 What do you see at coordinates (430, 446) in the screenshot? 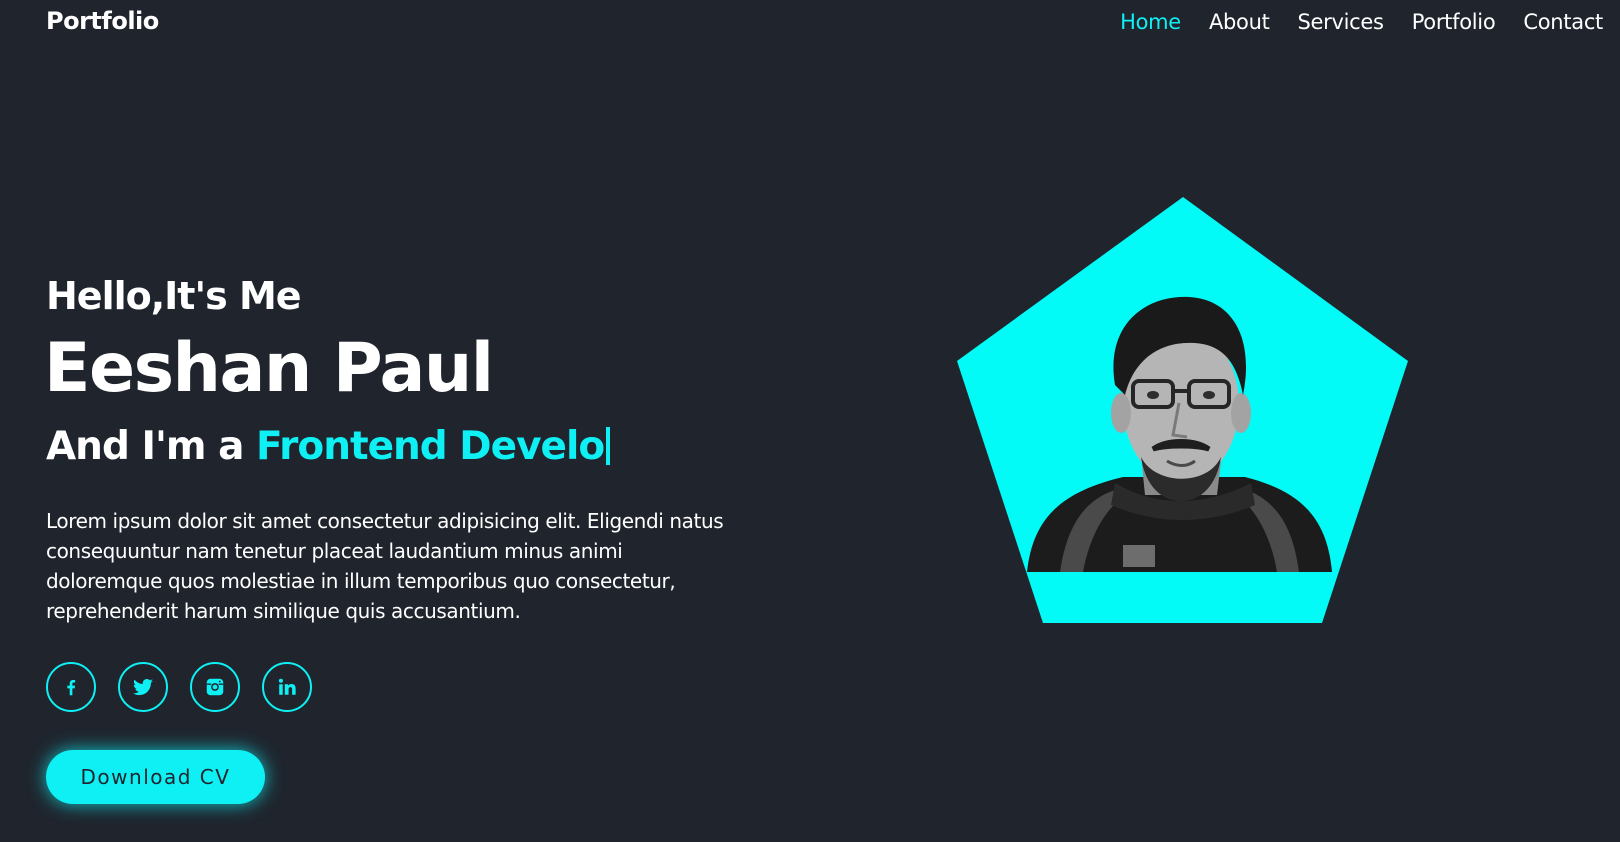
I see `role-typed-text: Frontend Develo` at bounding box center [430, 446].